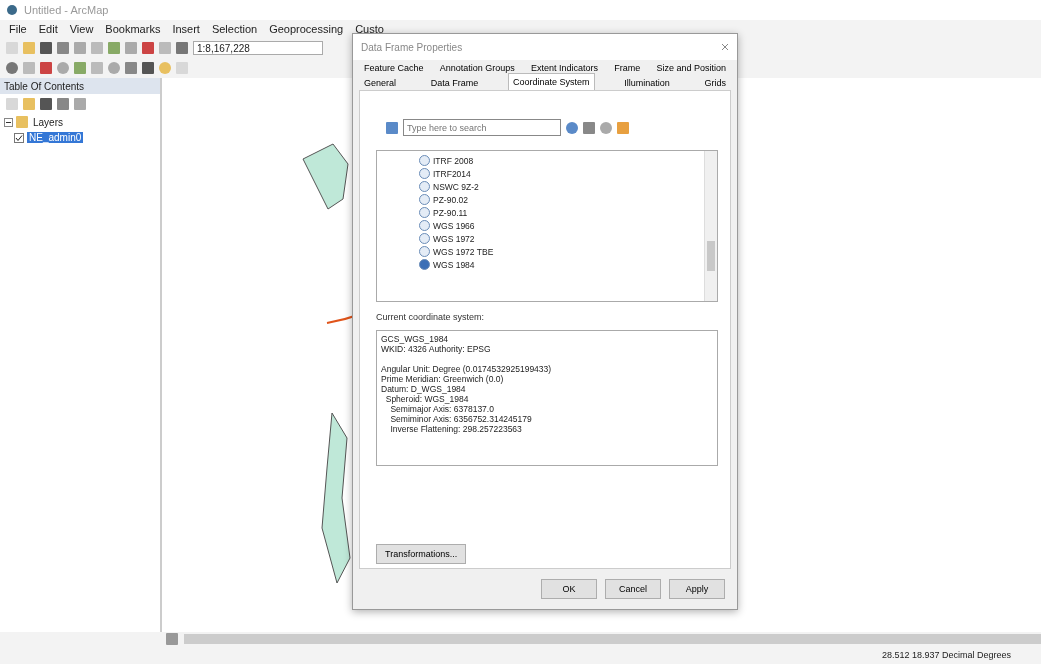 The image size is (1041, 664). Describe the element at coordinates (453, 160) in the screenshot. I see `list-item: ITRF 2008` at that location.